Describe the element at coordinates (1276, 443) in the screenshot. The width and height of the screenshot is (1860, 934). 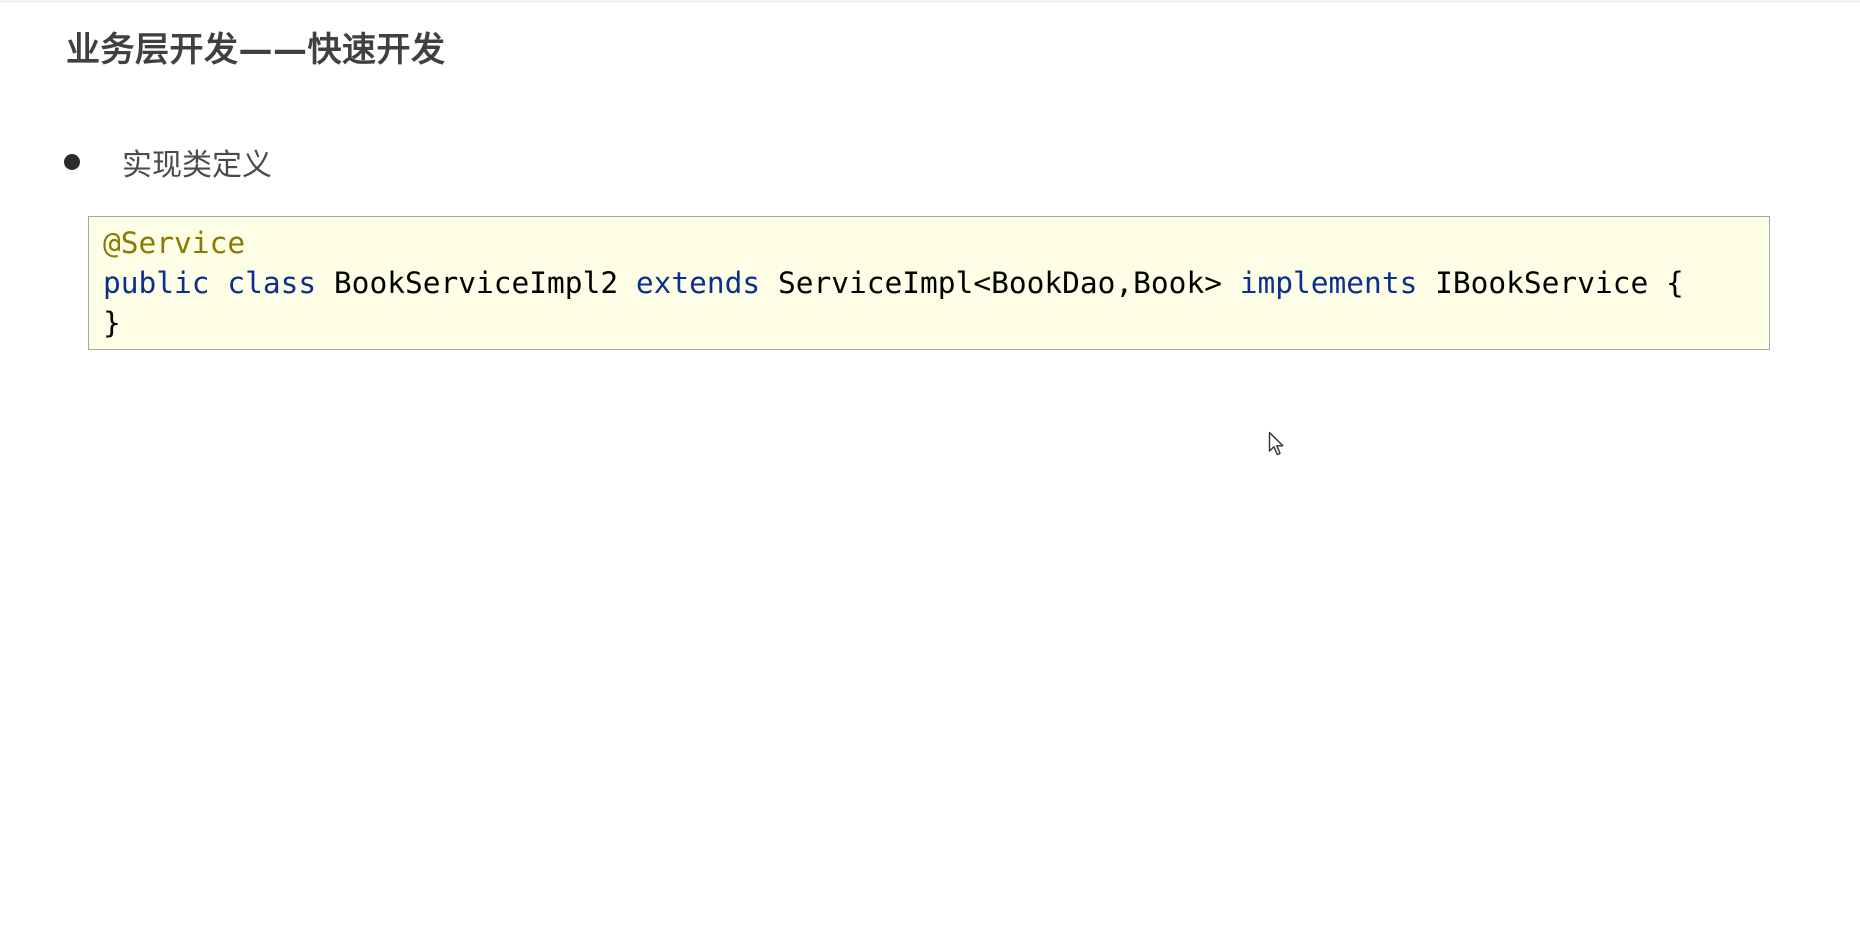
I see `mouse-pointer-icon` at that location.